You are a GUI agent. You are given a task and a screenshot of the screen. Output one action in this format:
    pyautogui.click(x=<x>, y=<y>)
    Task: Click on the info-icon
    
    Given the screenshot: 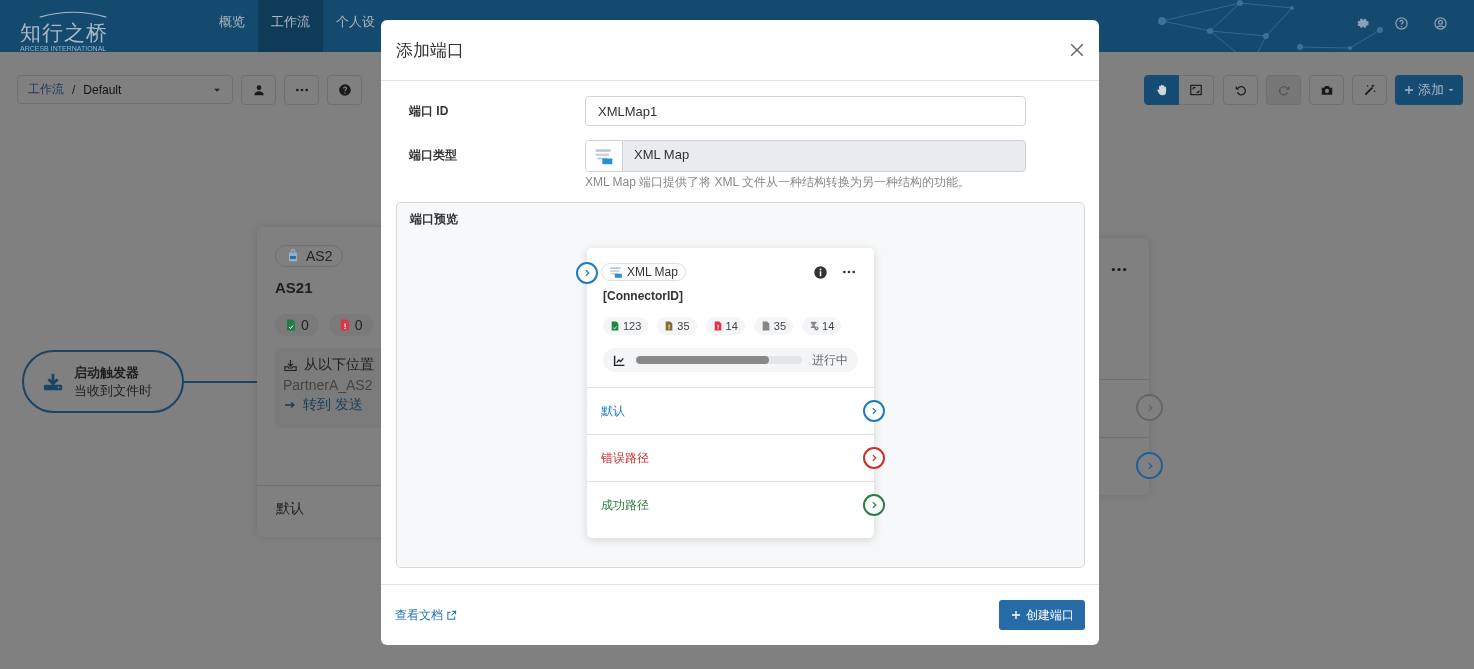 What is the action you would take?
    pyautogui.click(x=820, y=272)
    